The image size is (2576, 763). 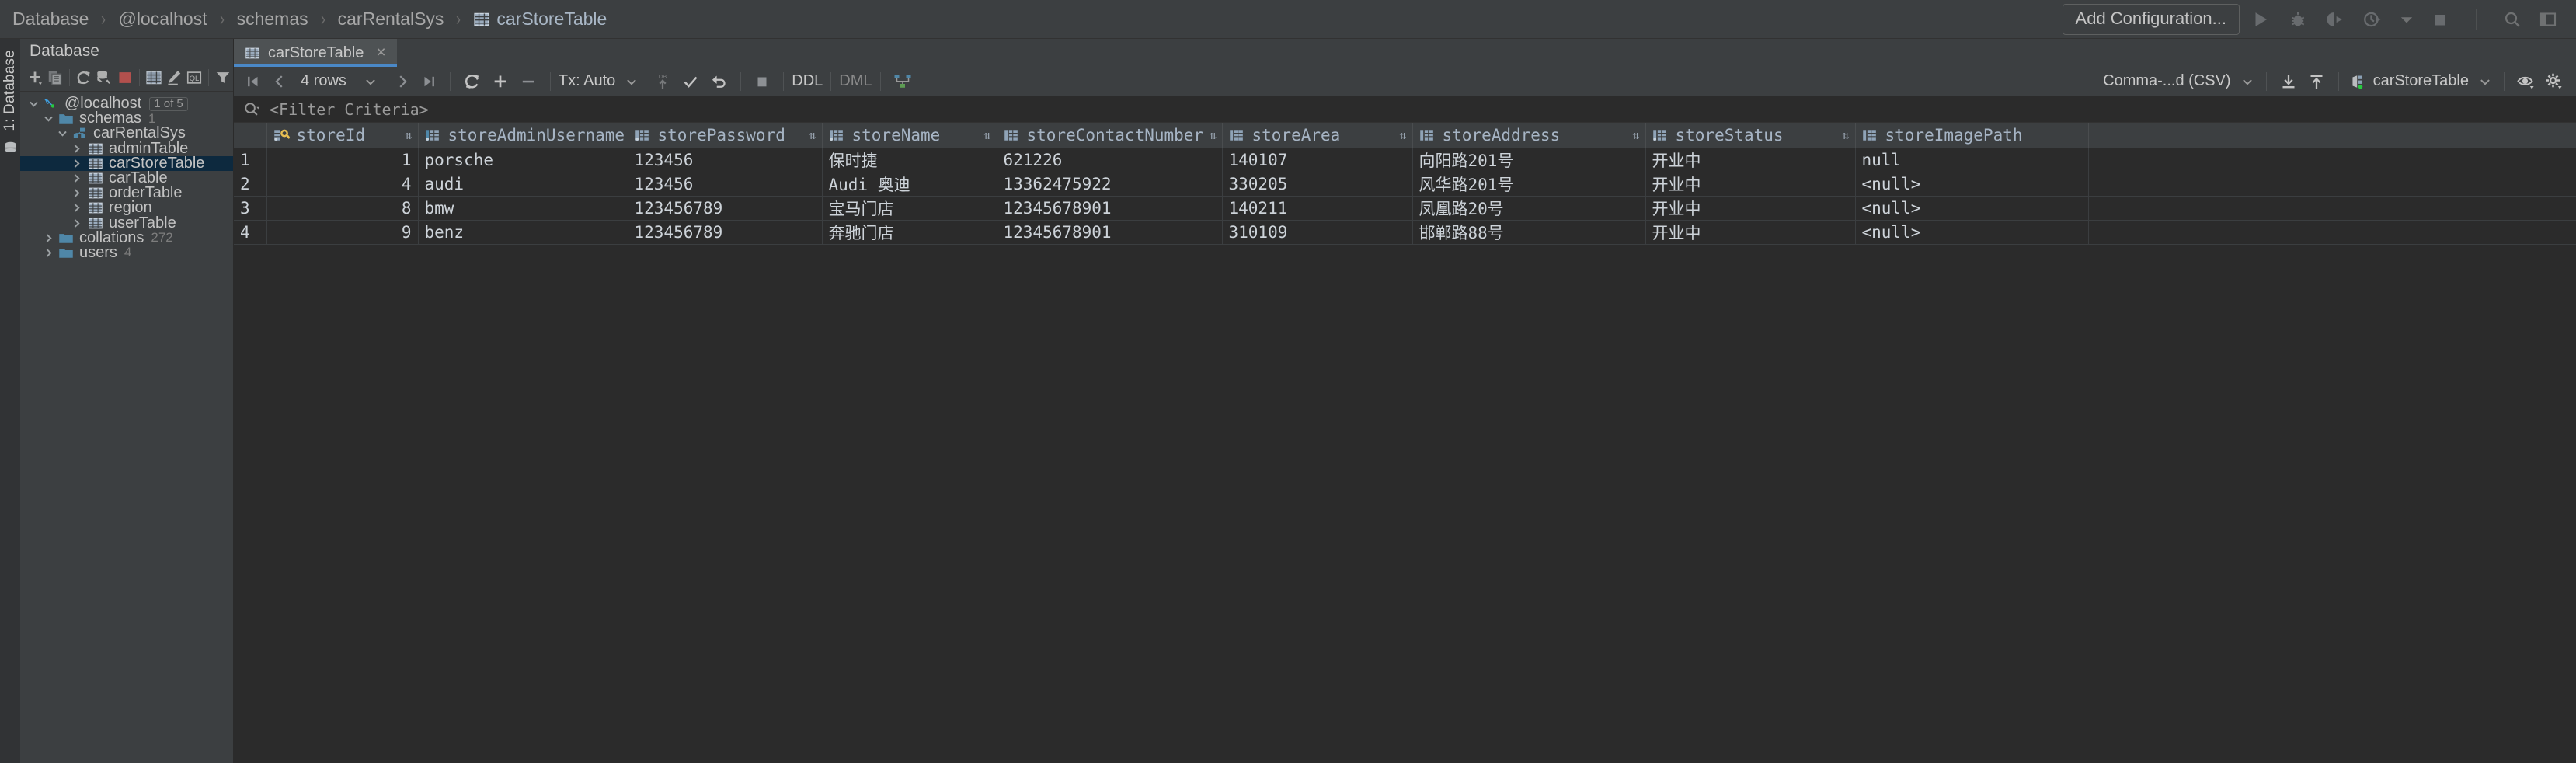 What do you see at coordinates (391, 19) in the screenshot?
I see `breadcrumb-item-carrentalsys: carRentalSys` at bounding box center [391, 19].